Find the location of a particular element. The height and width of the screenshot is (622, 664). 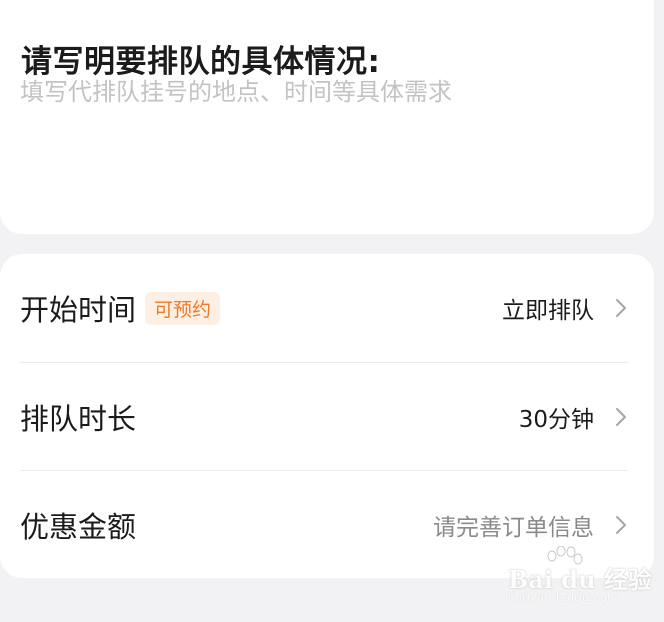

discount-value: 请完善订单信息 is located at coordinates (513, 528).